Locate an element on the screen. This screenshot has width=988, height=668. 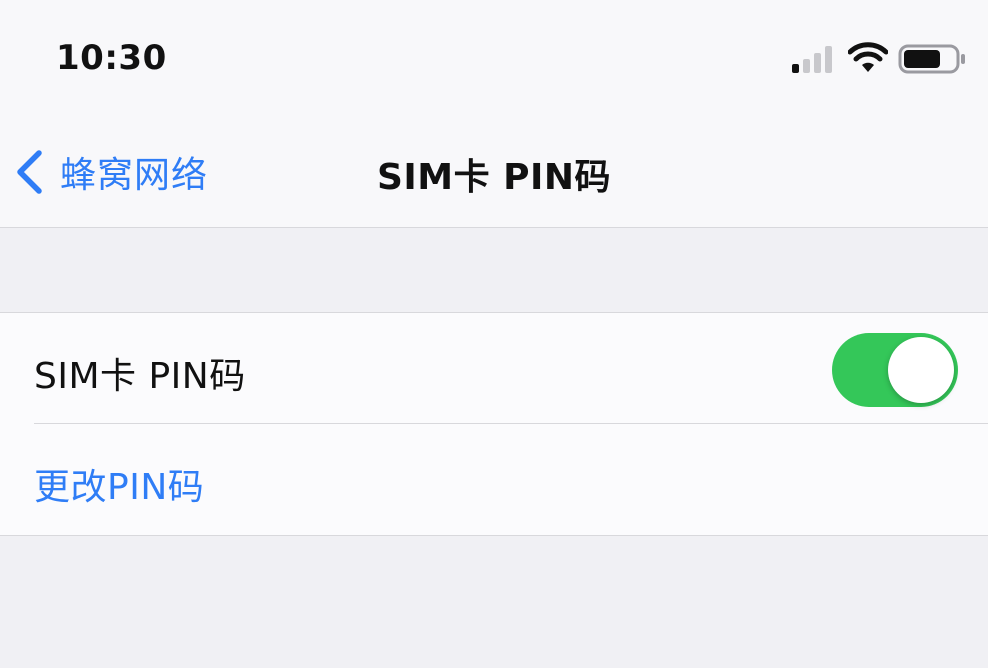
toggle-knob is located at coordinates (921, 370).